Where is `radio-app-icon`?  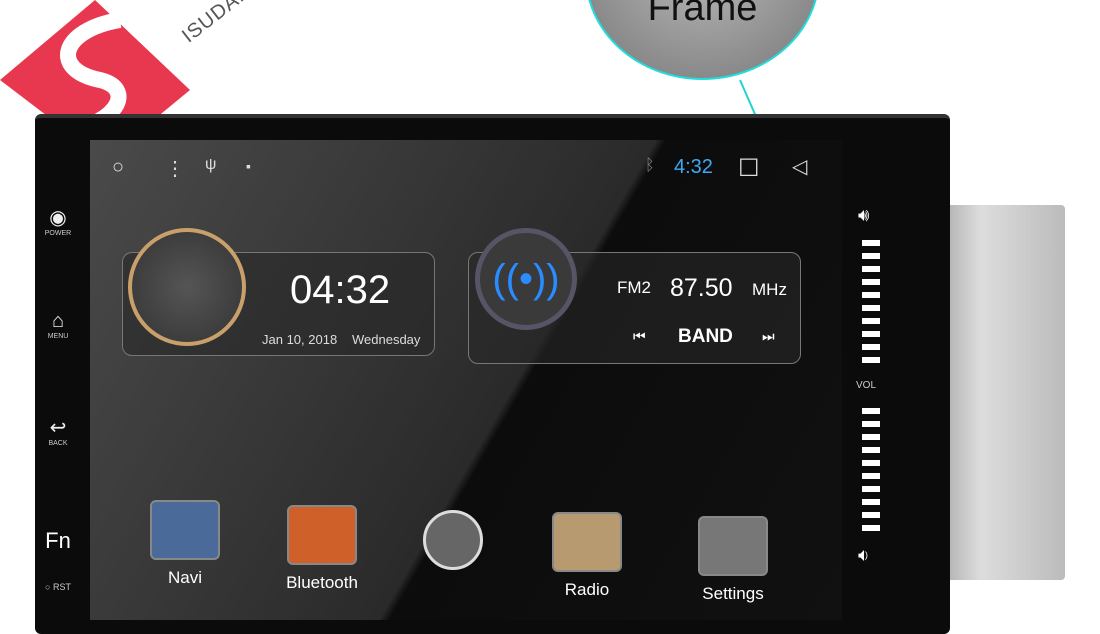
radio-app-icon is located at coordinates (587, 542).